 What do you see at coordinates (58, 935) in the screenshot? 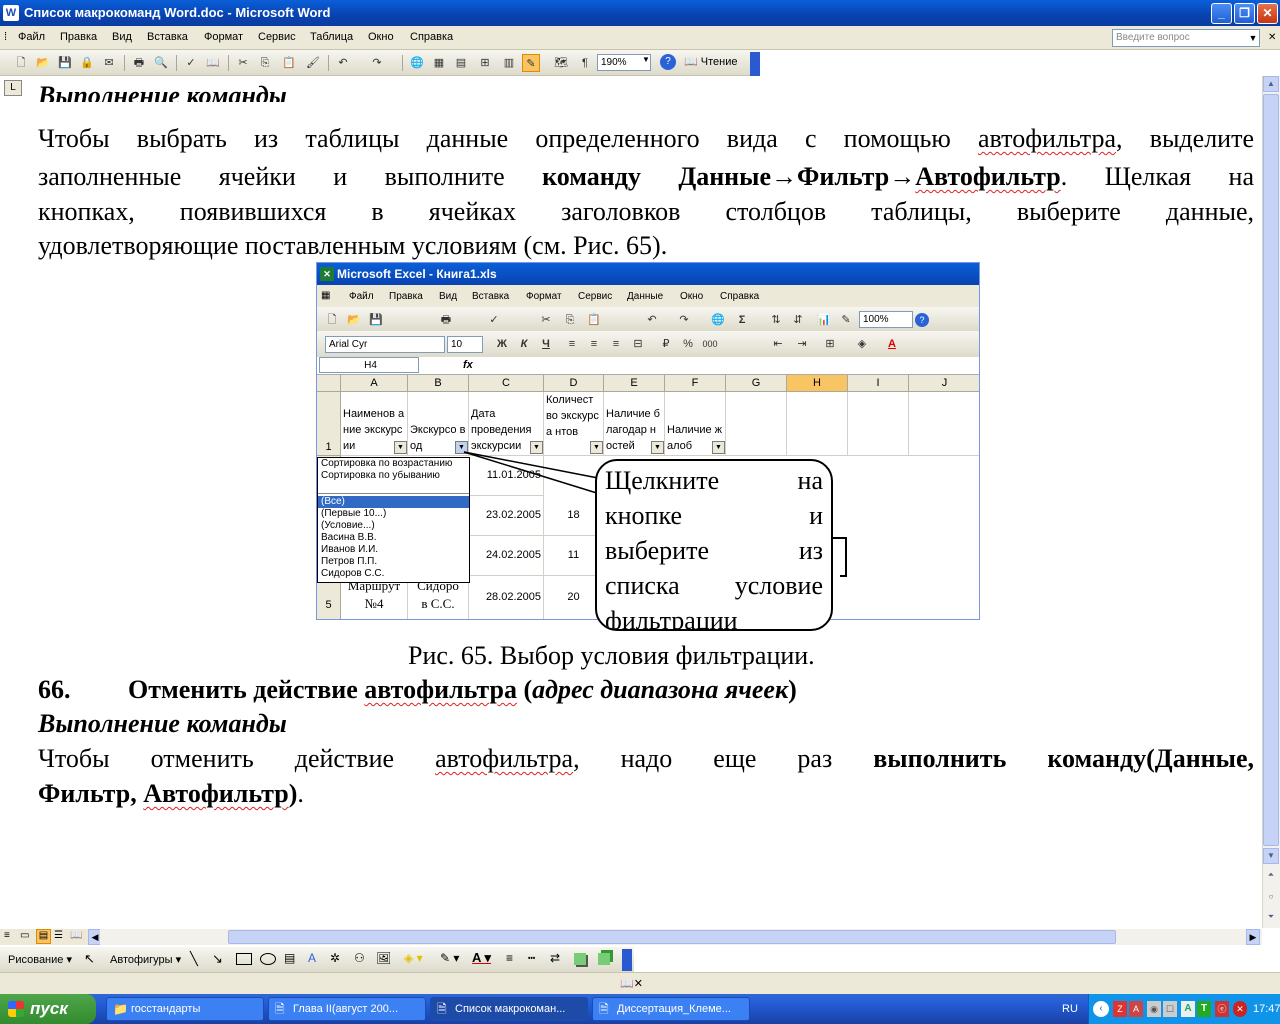
I see `outline-view-icon: ☰` at bounding box center [58, 935].